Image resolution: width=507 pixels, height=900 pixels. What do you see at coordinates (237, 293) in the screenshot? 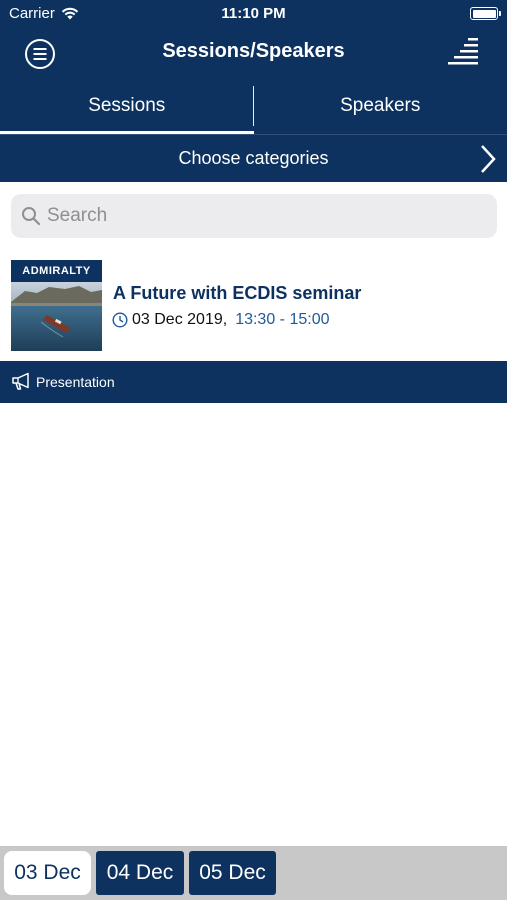
I see `session-title: A Future with ECDIS seminar` at bounding box center [237, 293].